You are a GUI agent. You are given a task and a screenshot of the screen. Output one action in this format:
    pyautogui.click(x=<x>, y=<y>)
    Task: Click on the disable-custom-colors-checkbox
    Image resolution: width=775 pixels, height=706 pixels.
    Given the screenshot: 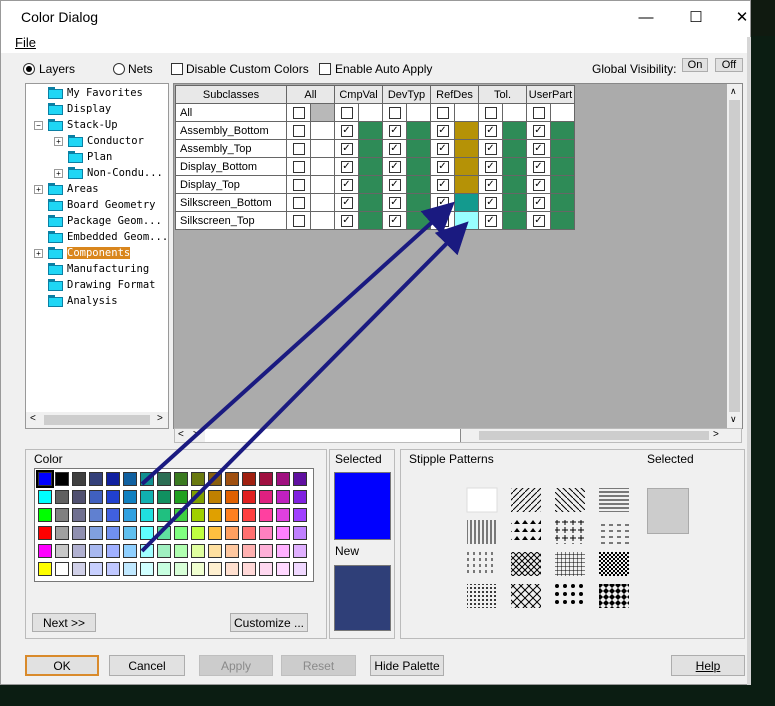 What is the action you would take?
    pyautogui.click(x=177, y=69)
    